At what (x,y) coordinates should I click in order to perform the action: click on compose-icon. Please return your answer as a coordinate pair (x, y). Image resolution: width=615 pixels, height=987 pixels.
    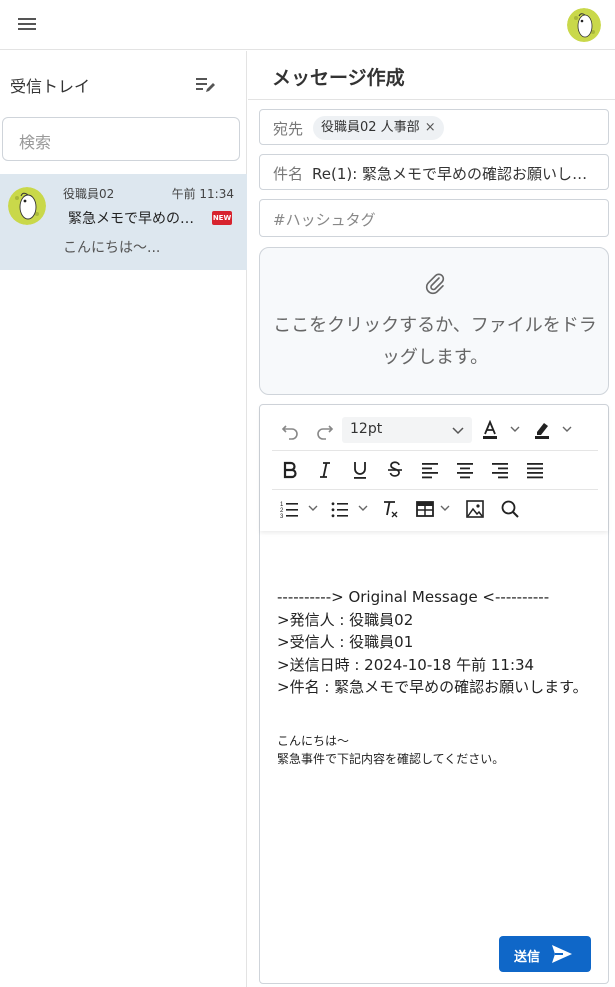
    Looking at the image, I should click on (206, 85).